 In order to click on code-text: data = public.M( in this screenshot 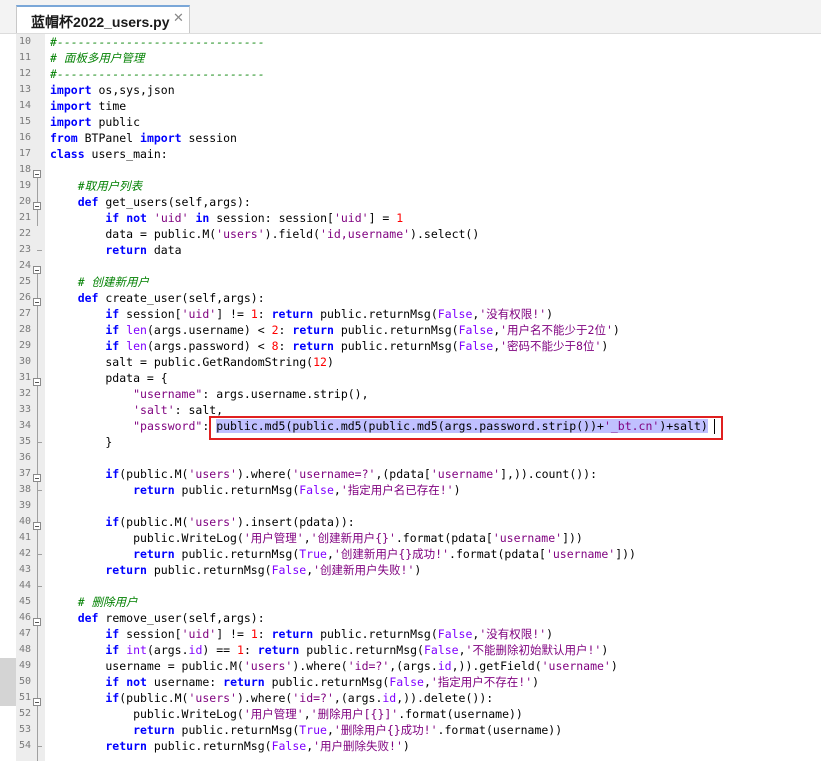, I will do `click(133, 234)`.